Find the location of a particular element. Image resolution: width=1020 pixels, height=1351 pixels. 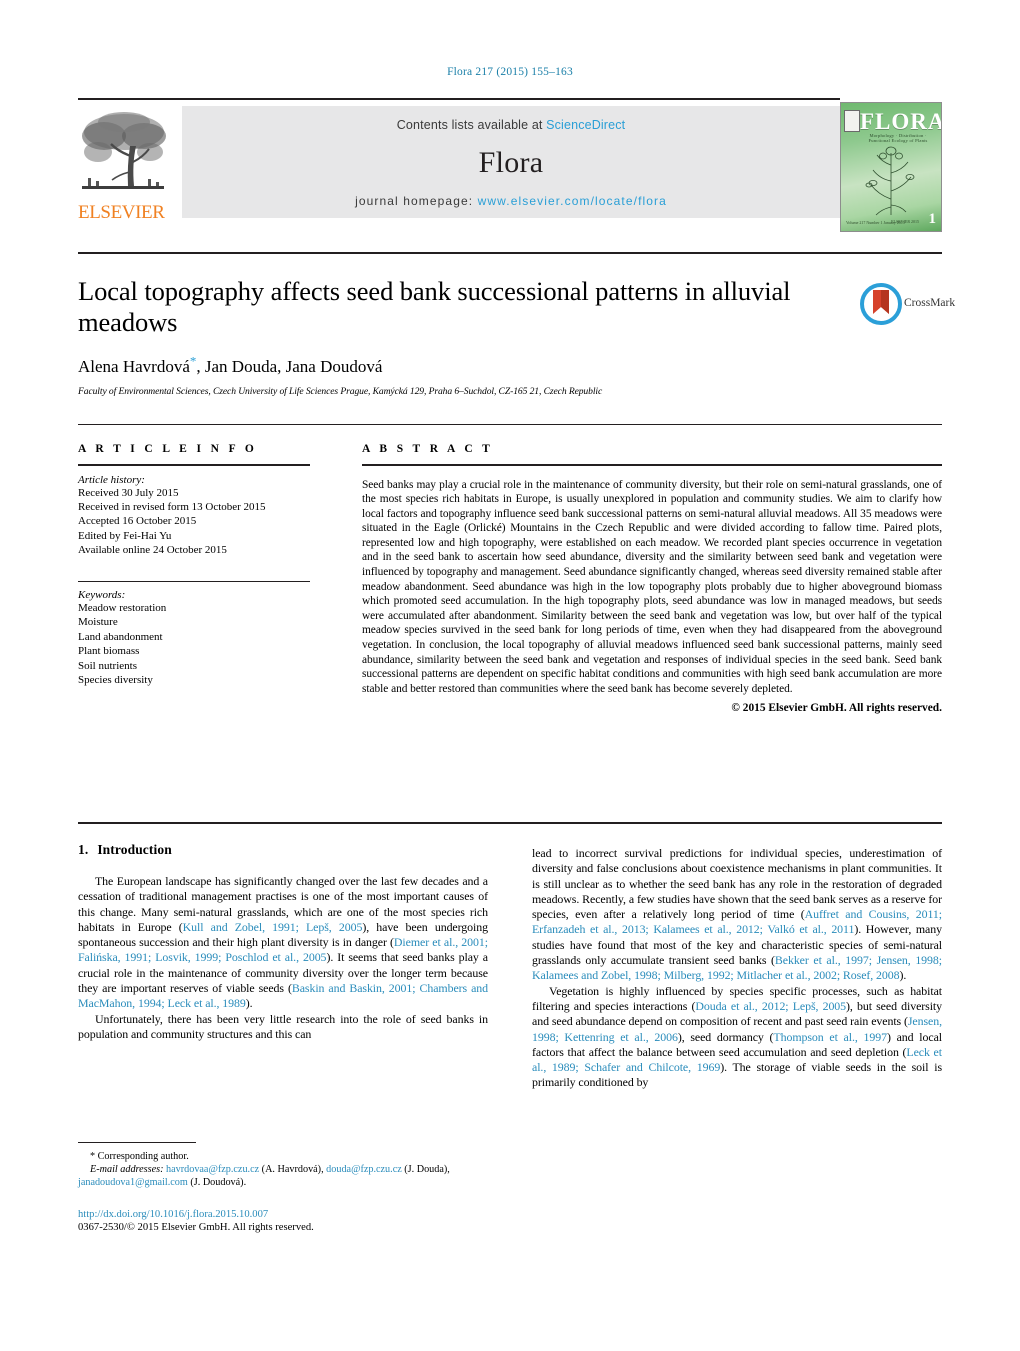

contents-label: Contents lists available at is located at coordinates (471, 125).